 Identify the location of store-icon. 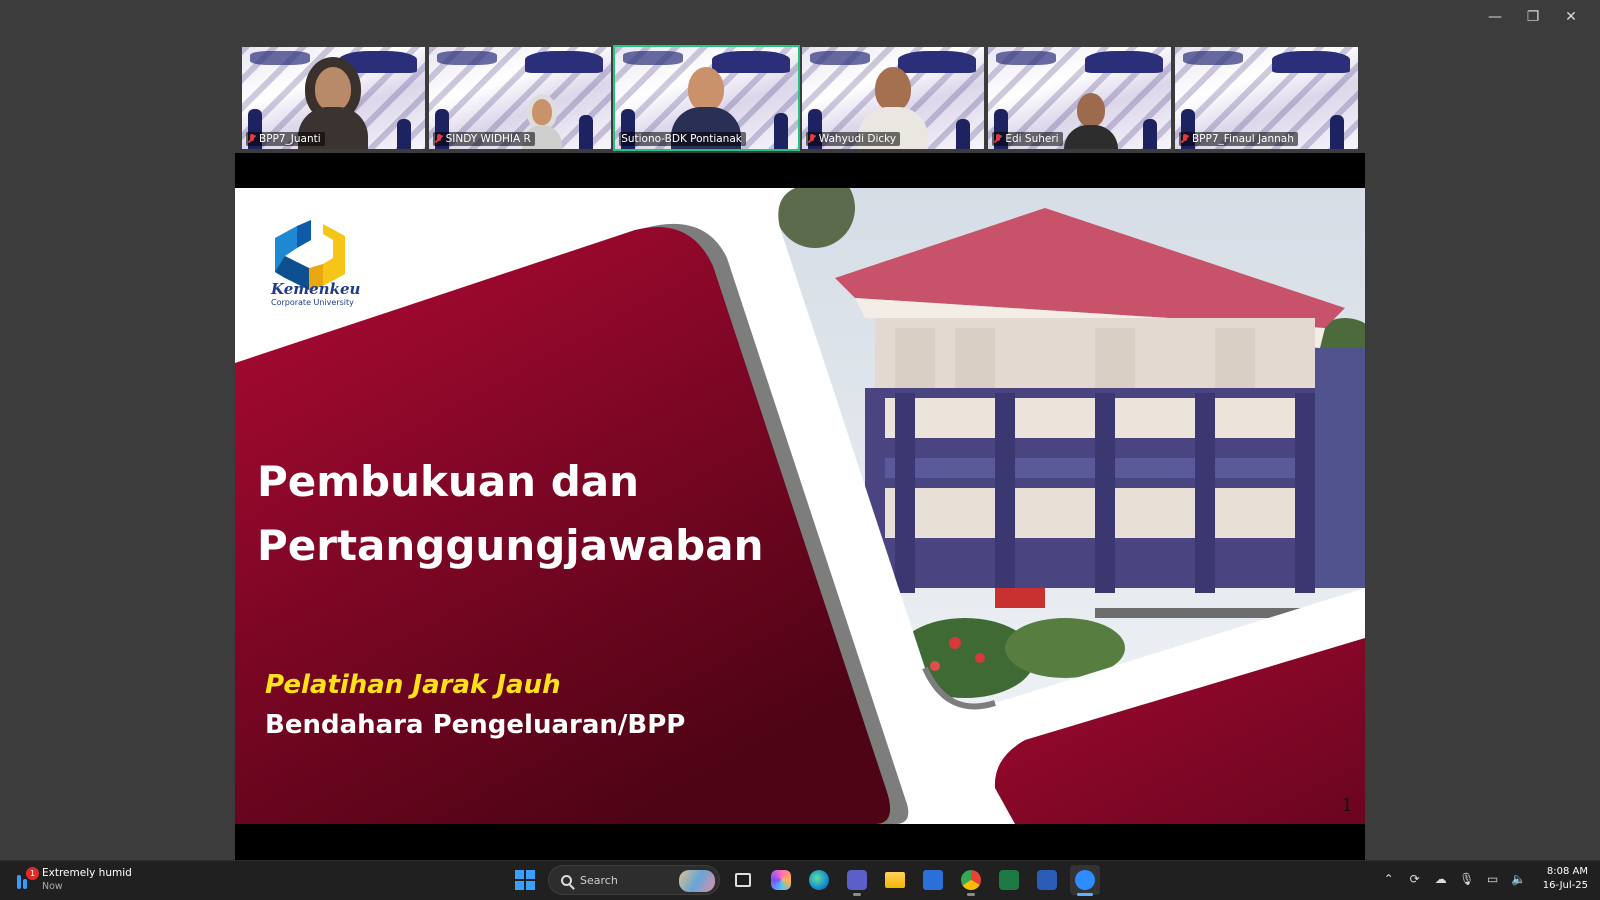
(933, 880).